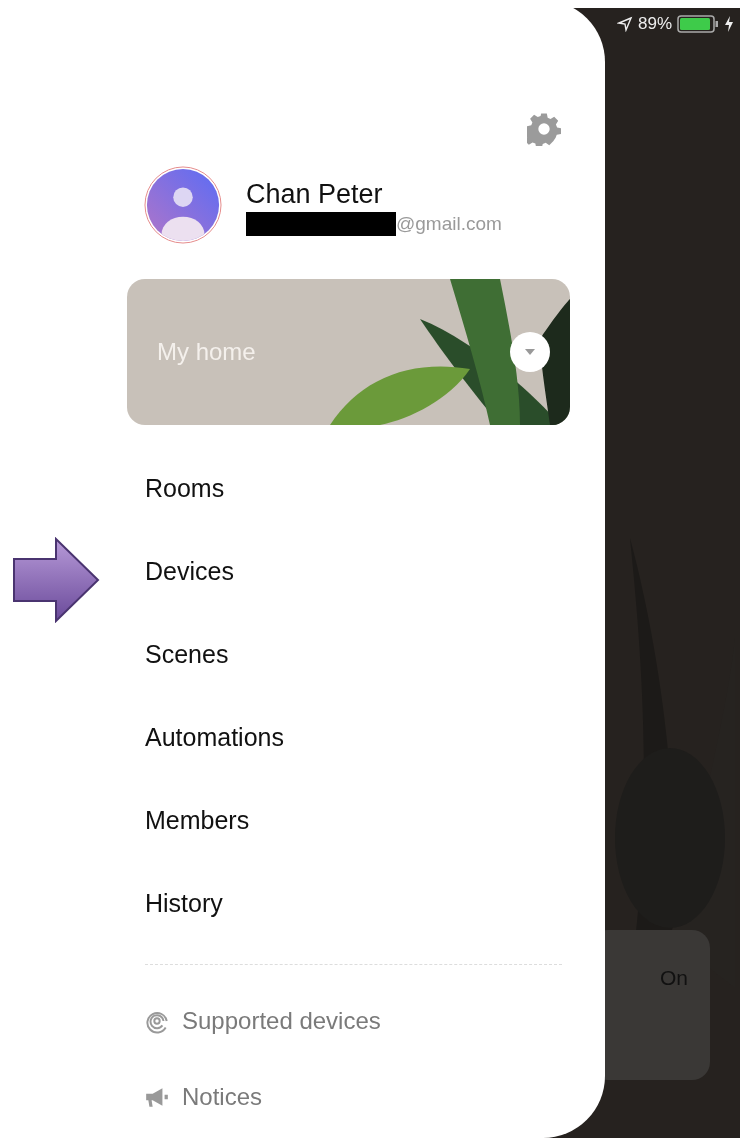 This screenshot has width=740, height=1138. Describe the element at coordinates (281, 1021) in the screenshot. I see `footer-link: Supported devices` at that location.